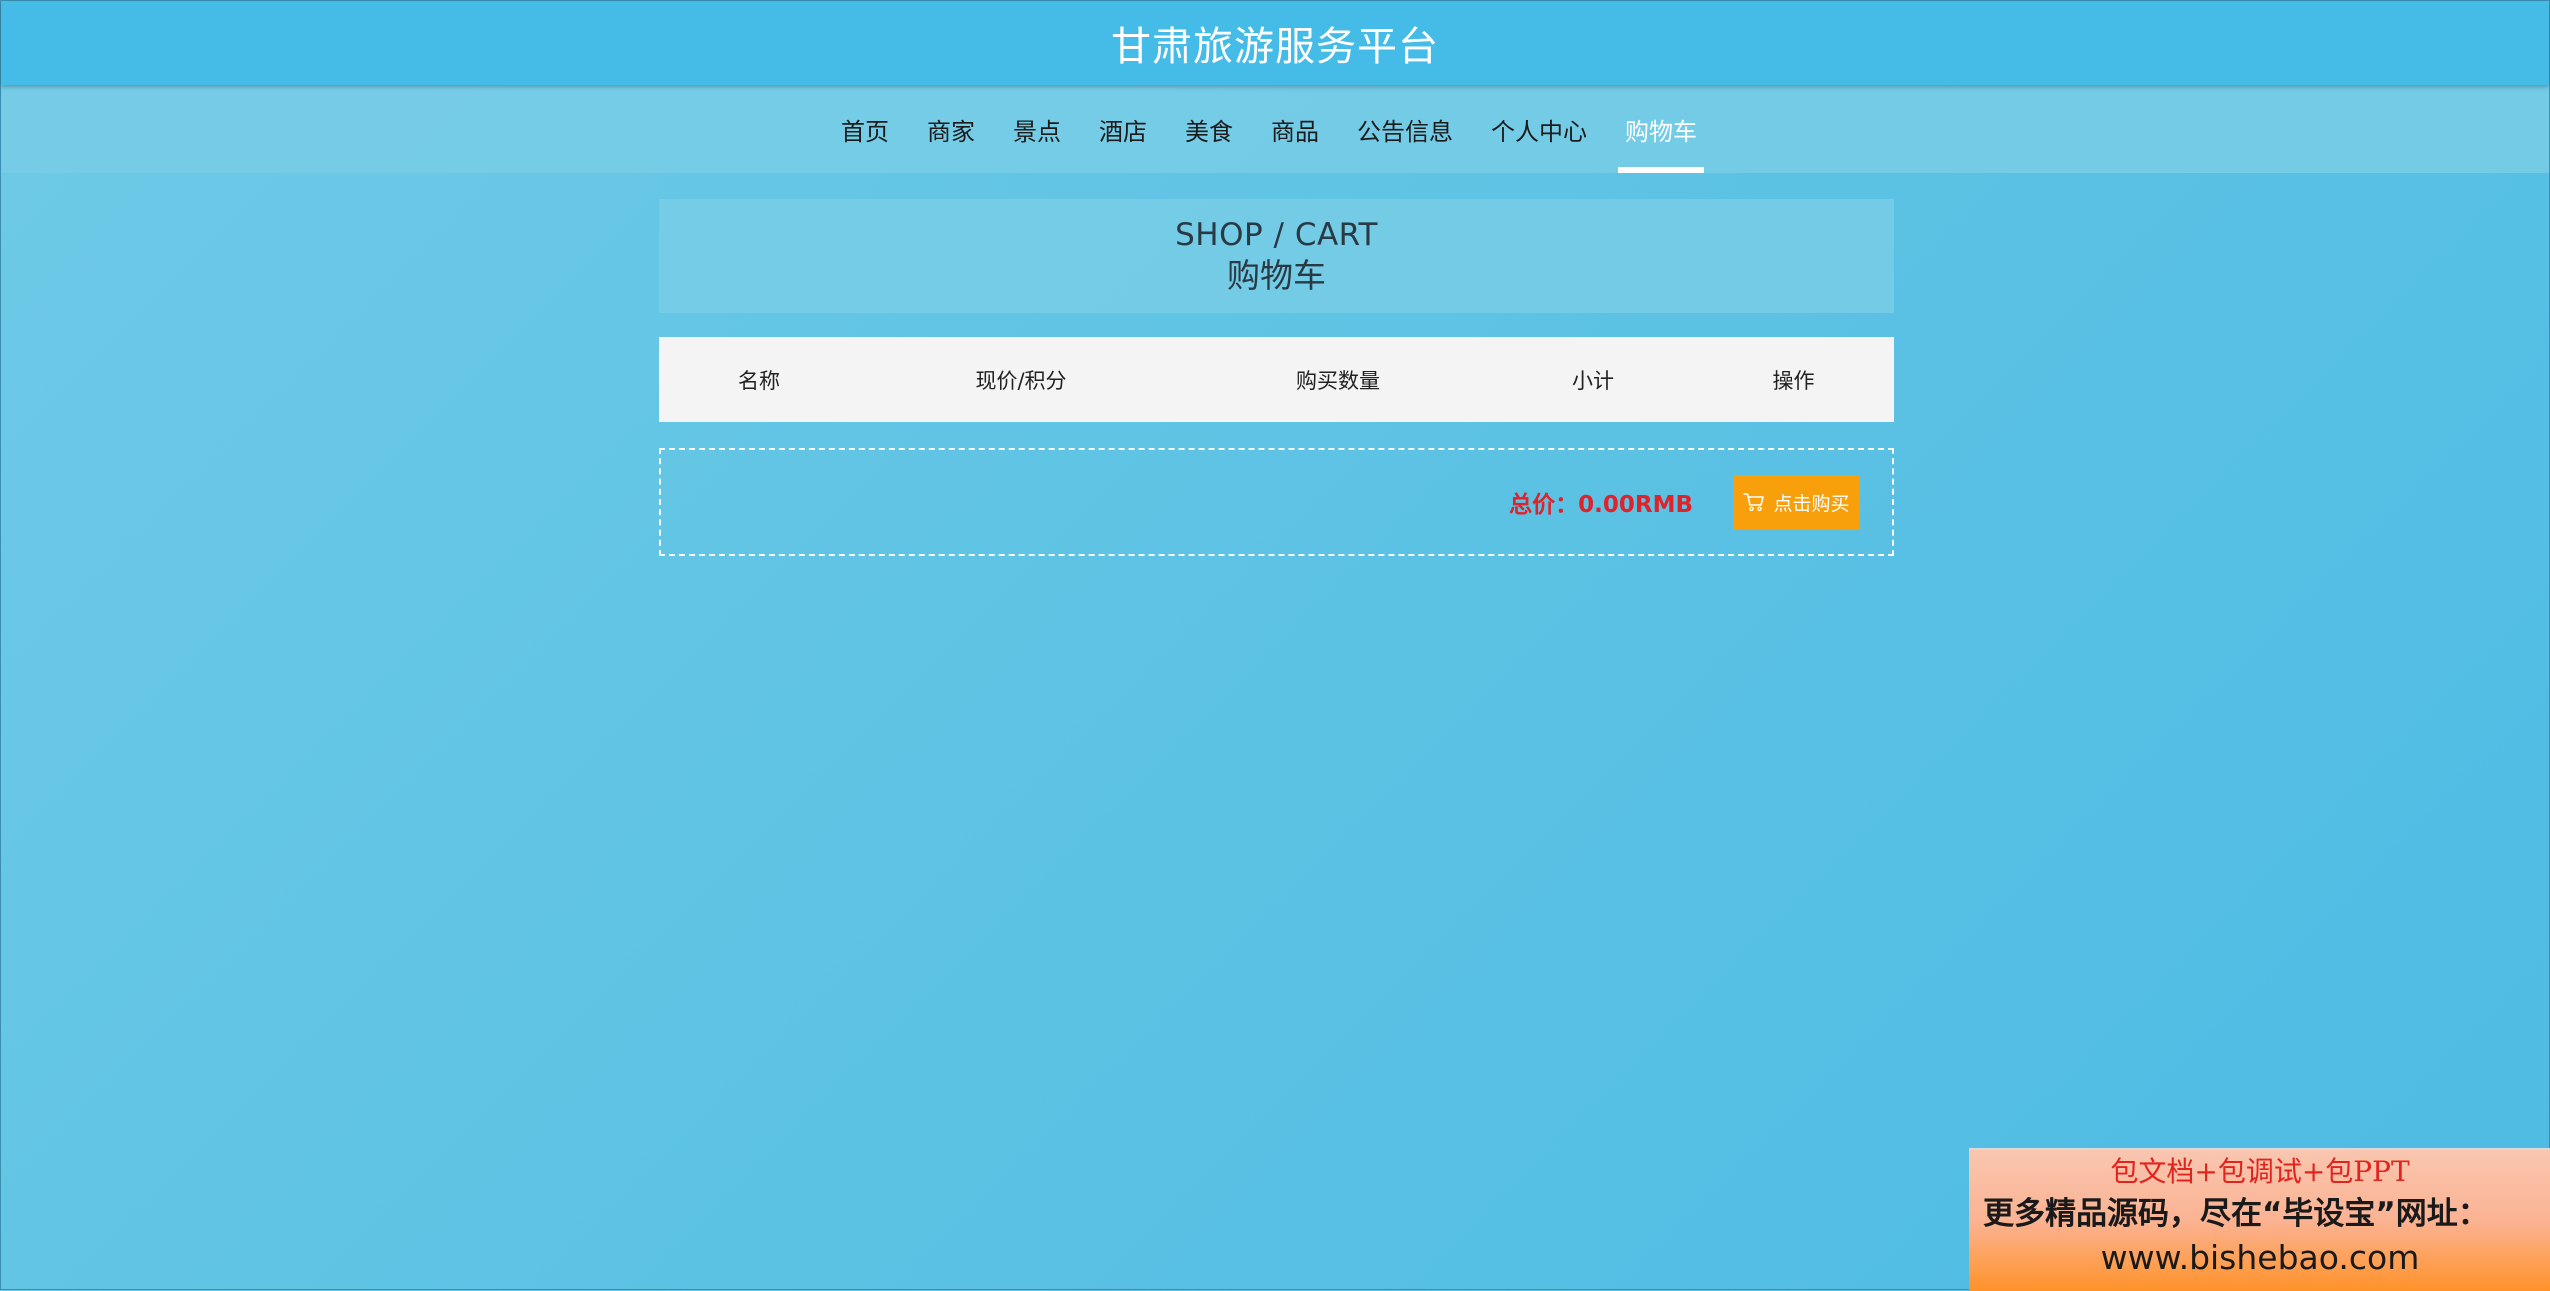  I want to click on nav-item-announcements: 公告信息, so click(1405, 129).